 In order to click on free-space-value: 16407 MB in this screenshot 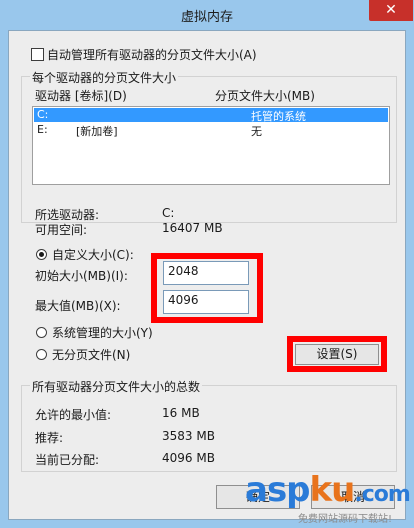, I will do `click(192, 228)`.